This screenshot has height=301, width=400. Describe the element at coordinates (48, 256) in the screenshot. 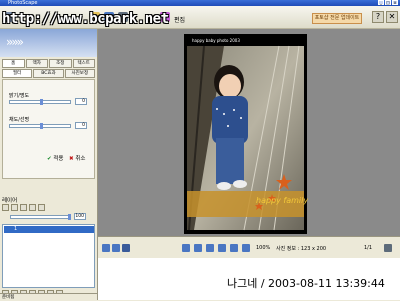

I see `layer-list: 1` at that location.